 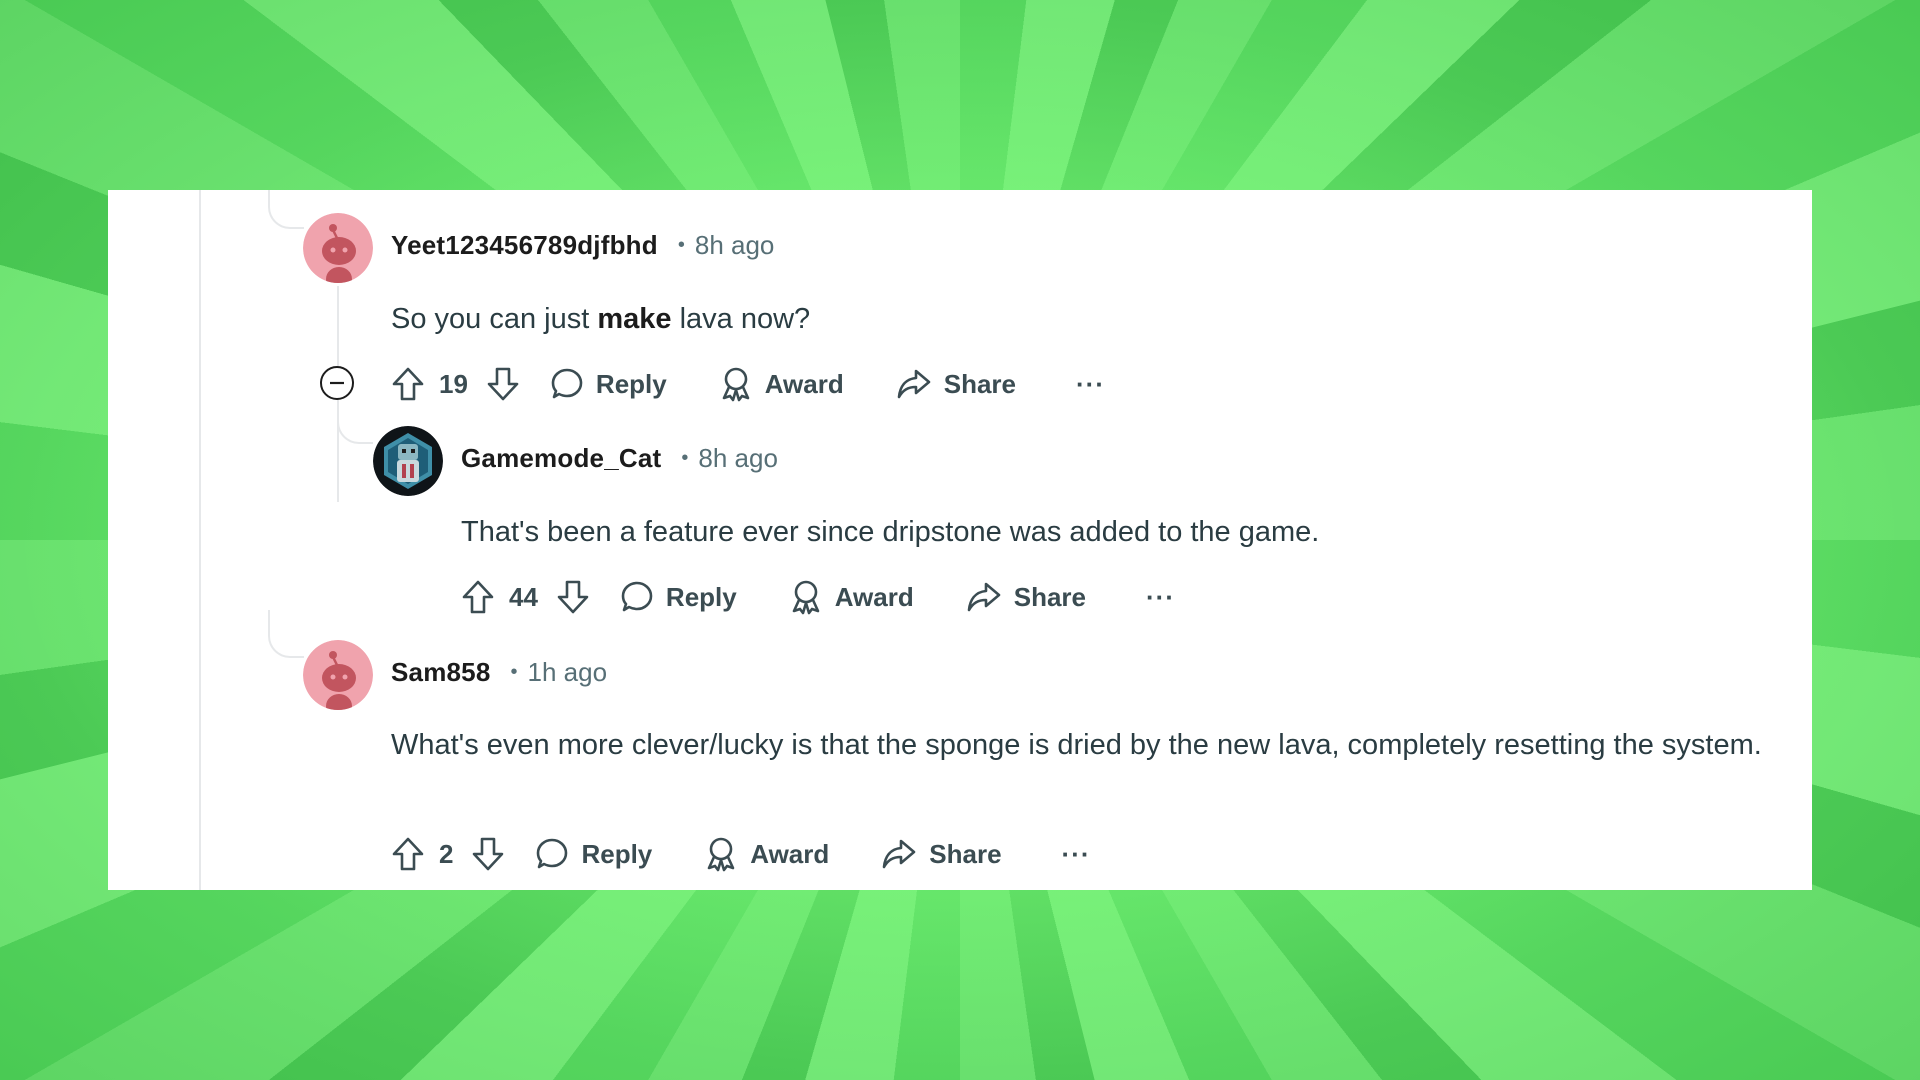 I want to click on comment-meta: Gamemode_Cat • 8h ago, so click(x=619, y=458).